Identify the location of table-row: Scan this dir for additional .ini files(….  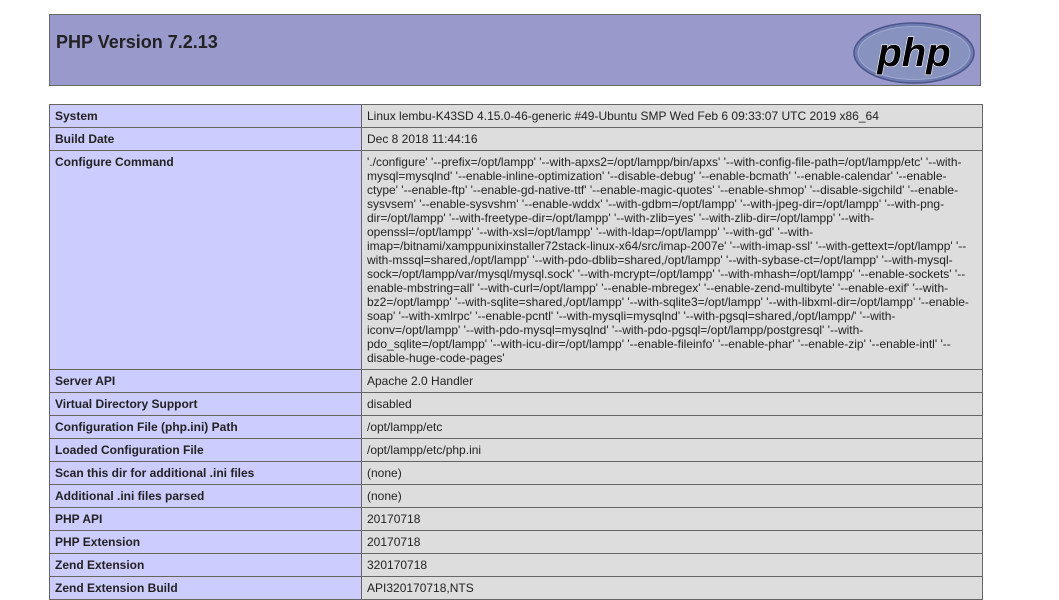
(516, 473).